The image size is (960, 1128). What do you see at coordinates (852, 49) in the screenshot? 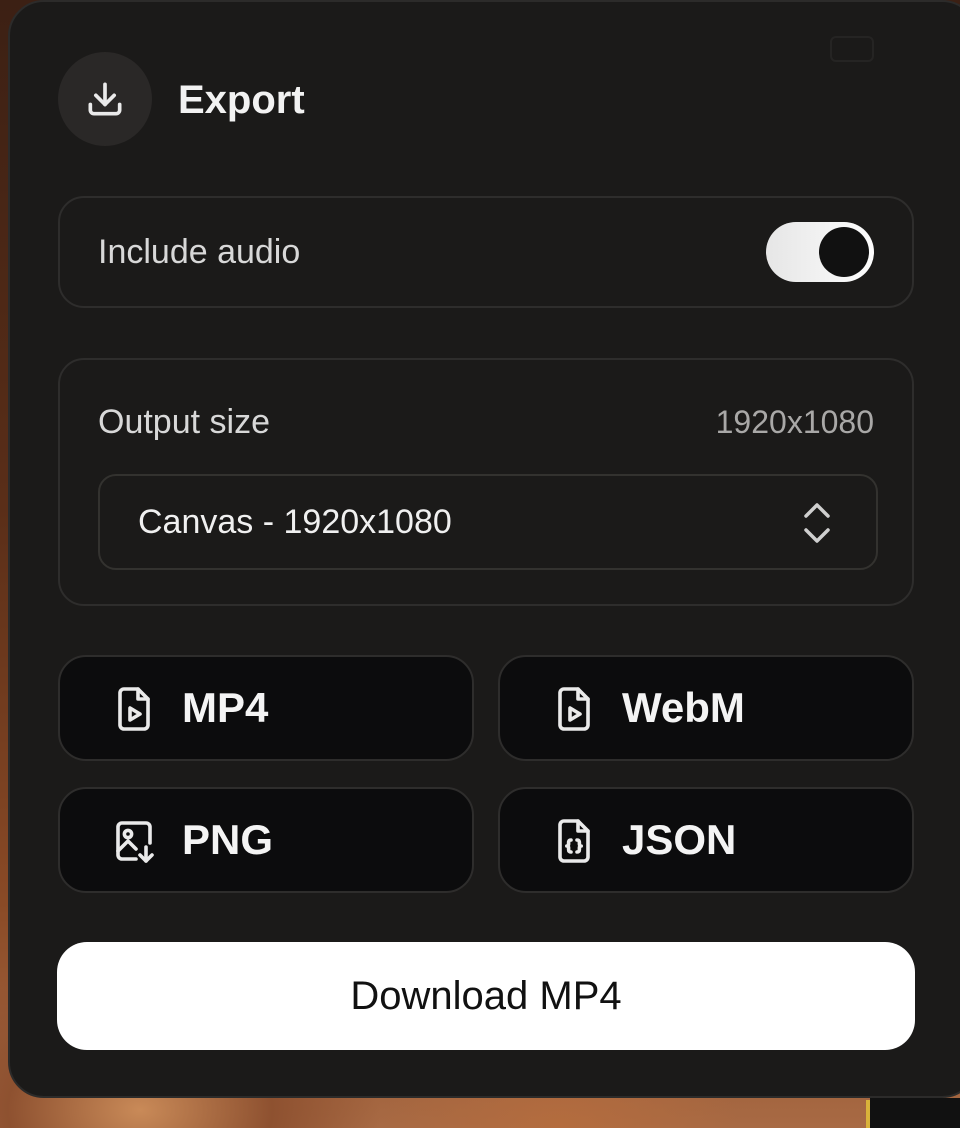
I see `panel-corner-shape` at bounding box center [852, 49].